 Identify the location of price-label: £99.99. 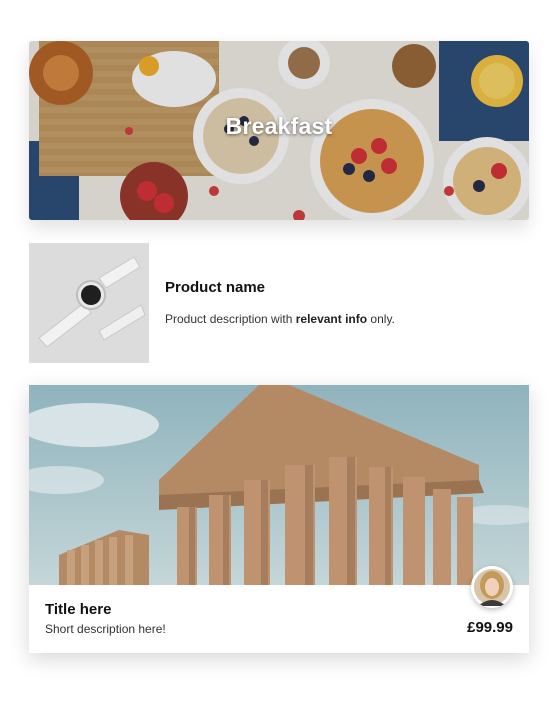
(490, 627).